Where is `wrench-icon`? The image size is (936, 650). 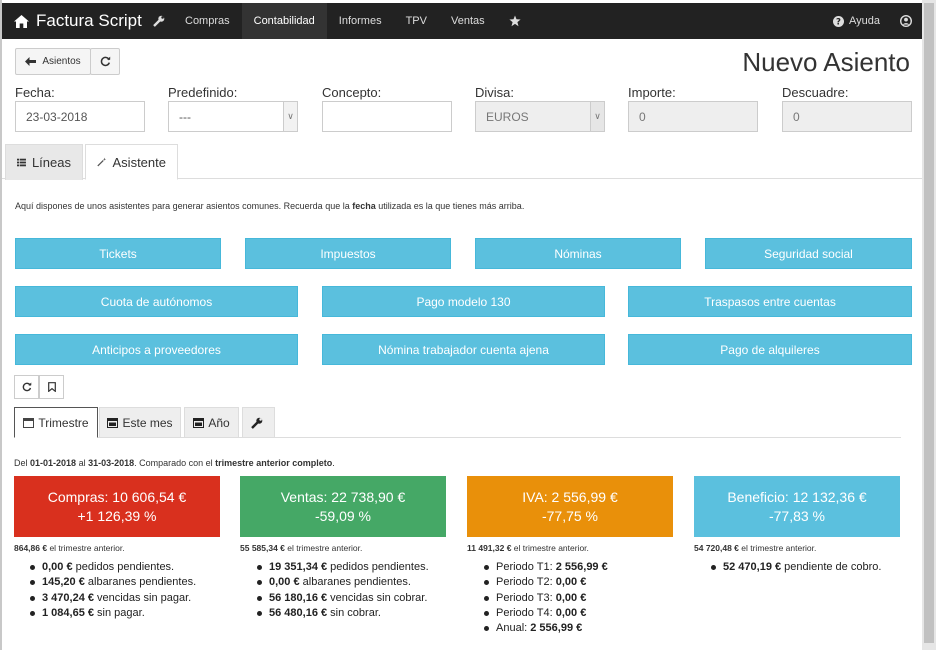 wrench-icon is located at coordinates (256, 423).